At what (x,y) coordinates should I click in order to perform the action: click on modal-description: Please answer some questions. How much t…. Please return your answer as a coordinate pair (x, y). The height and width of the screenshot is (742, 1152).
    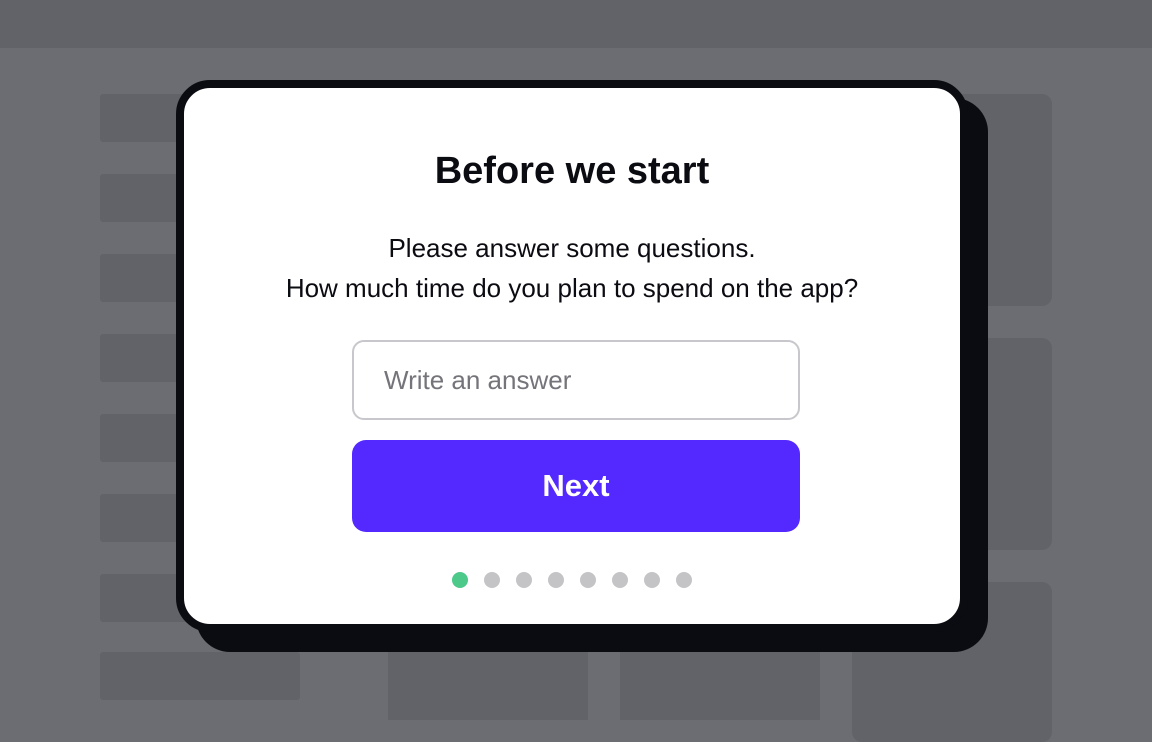
    Looking at the image, I should click on (572, 268).